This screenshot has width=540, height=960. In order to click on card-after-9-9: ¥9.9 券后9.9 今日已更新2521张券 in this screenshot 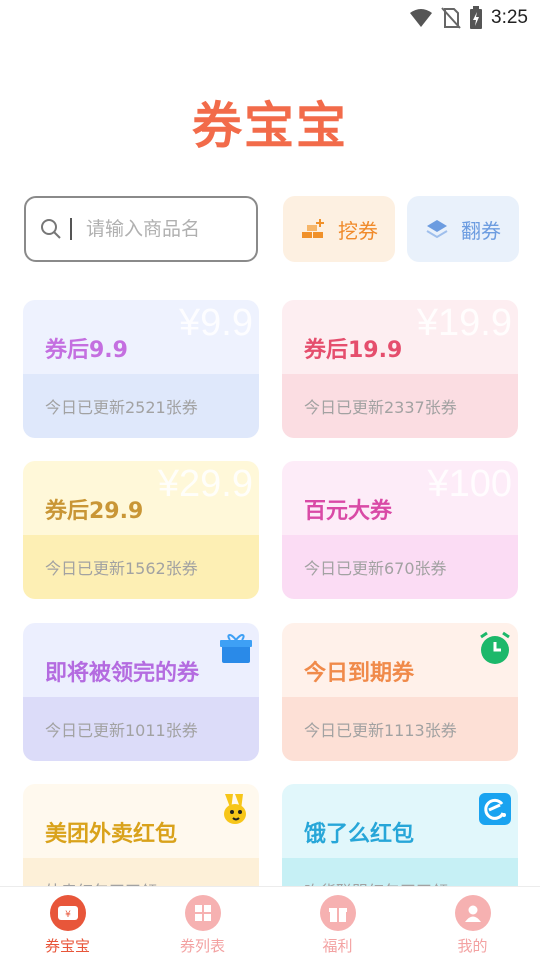, I will do `click(141, 369)`.